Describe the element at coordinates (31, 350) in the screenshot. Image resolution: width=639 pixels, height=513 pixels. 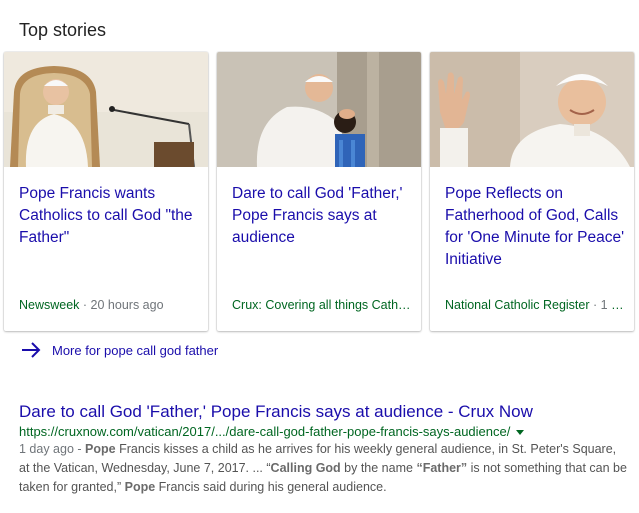
I see `arrow-right-icon` at that location.